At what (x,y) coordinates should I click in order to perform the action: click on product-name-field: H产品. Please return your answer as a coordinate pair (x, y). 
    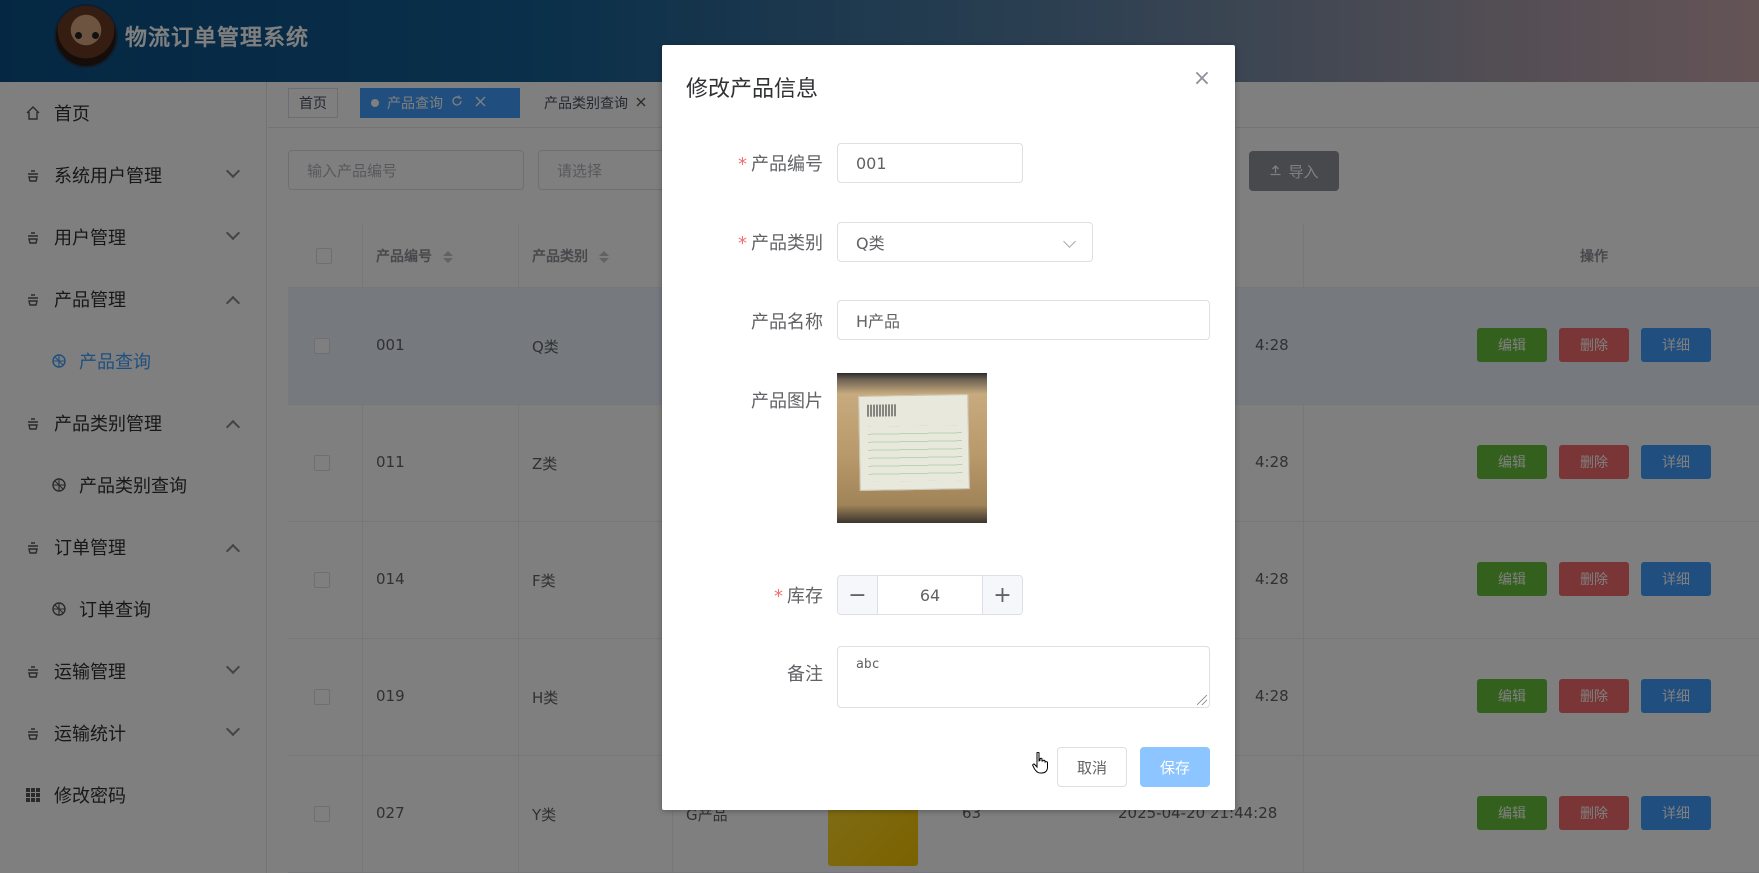
    Looking at the image, I should click on (1023, 320).